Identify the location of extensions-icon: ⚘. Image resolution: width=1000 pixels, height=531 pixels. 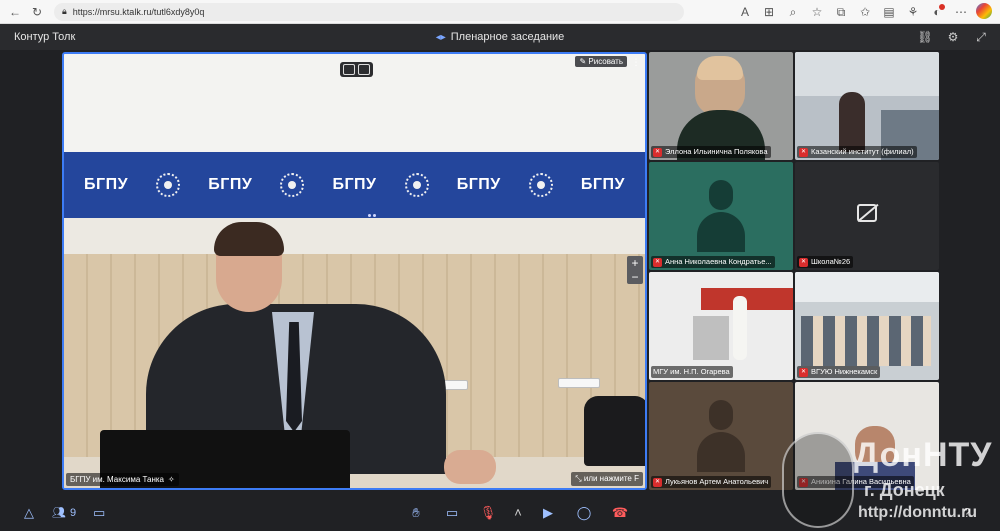
(913, 12).